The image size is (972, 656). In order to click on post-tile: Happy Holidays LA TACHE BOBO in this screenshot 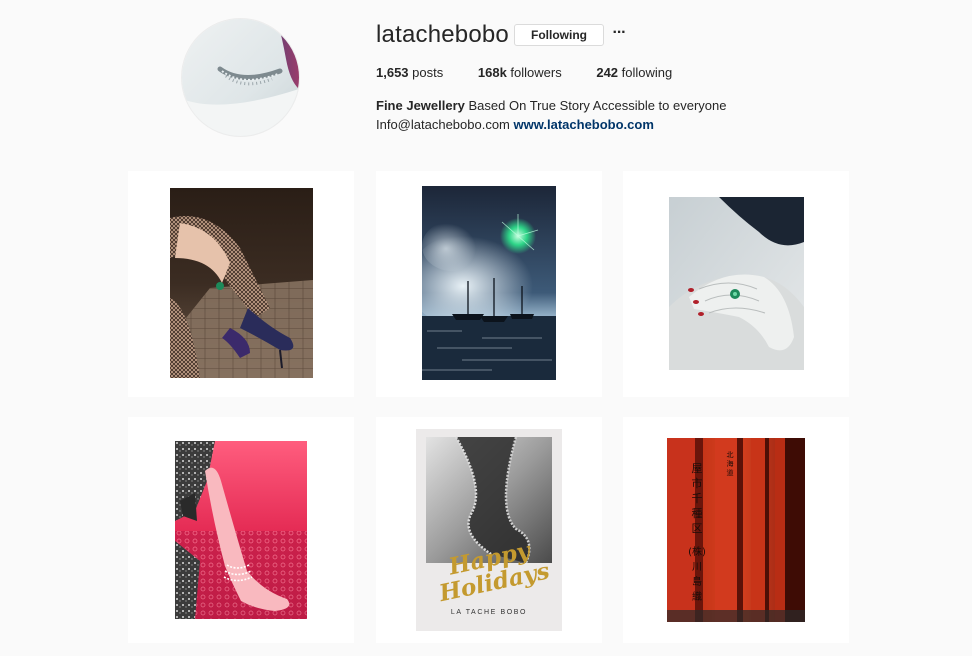, I will do `click(489, 530)`.